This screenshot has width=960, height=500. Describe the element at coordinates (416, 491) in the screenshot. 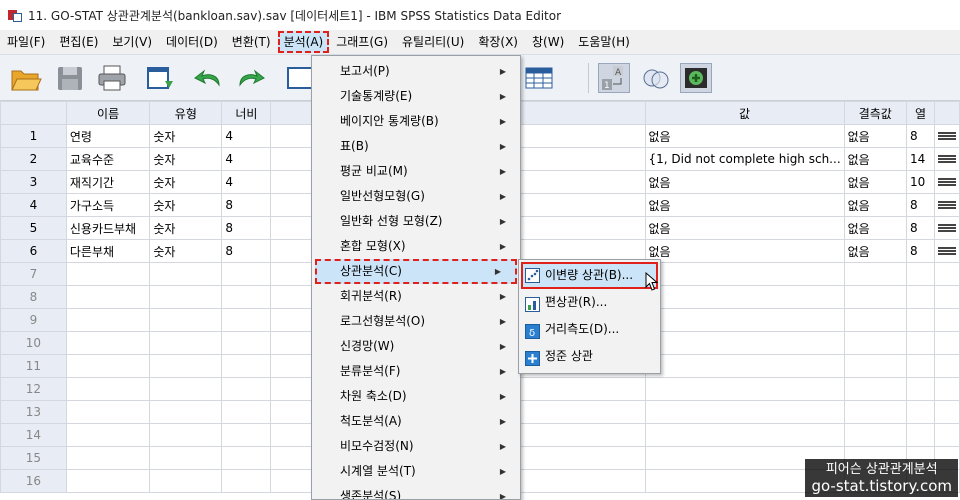

I see `analyze-menu-item-17: 생존분석(S) ▶` at that location.